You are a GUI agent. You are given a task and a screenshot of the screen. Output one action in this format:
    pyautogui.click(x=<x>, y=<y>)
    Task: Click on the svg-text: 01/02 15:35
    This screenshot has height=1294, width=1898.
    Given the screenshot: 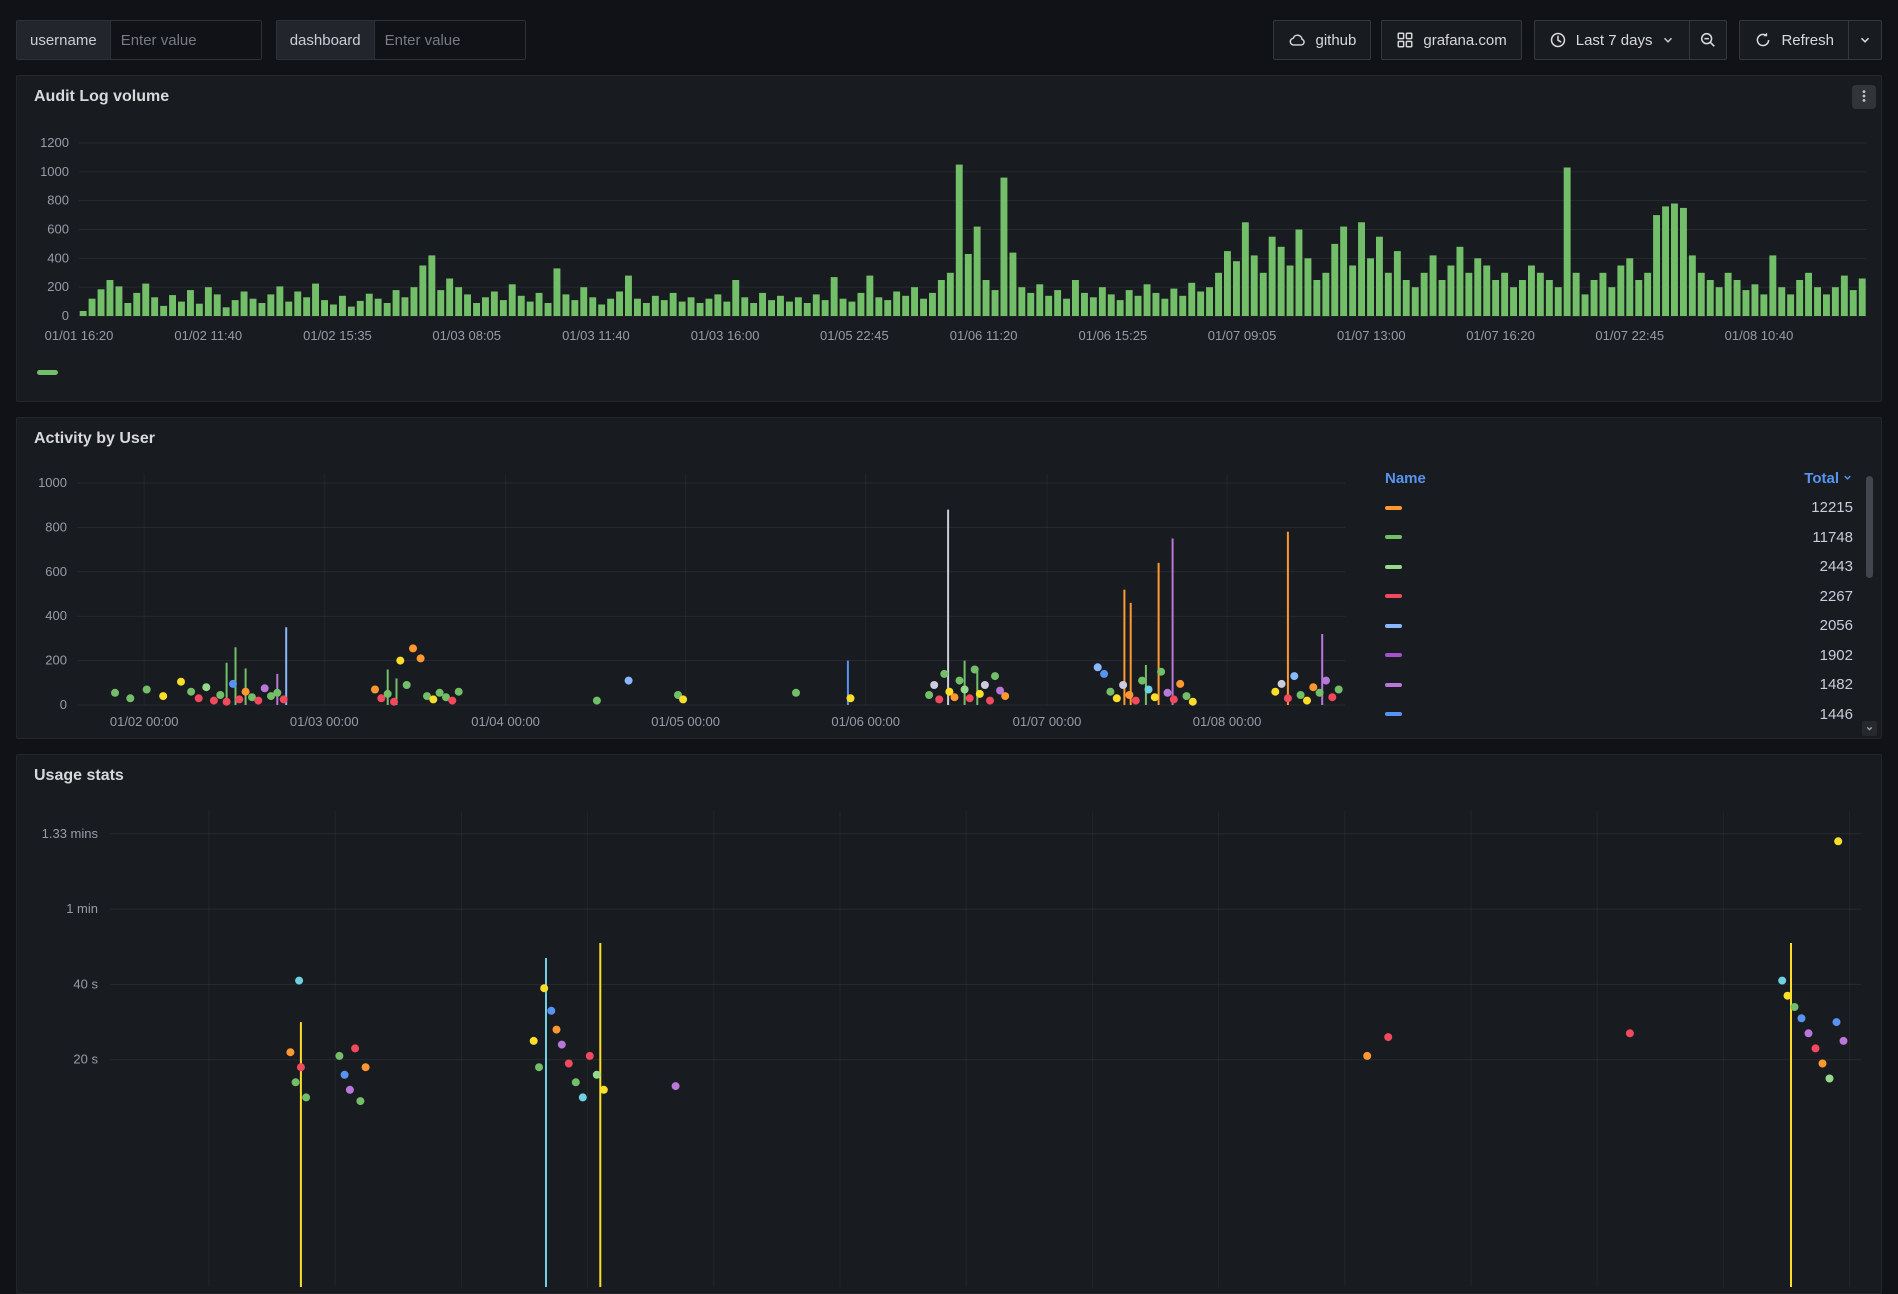 What is the action you would take?
    pyautogui.click(x=337, y=335)
    